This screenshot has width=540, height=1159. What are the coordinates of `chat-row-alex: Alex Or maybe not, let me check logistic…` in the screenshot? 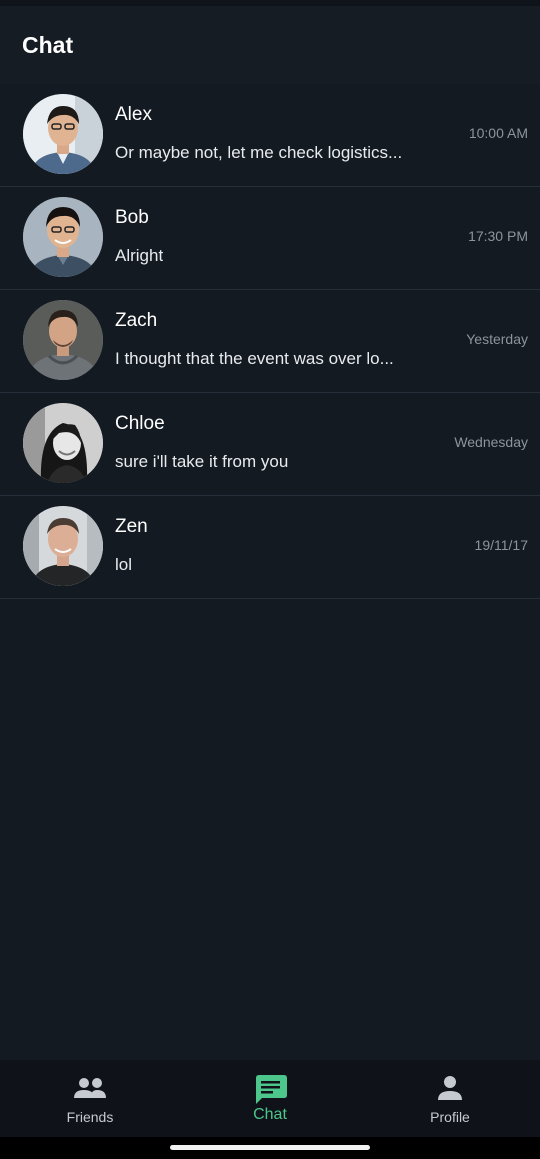 It's located at (270, 135).